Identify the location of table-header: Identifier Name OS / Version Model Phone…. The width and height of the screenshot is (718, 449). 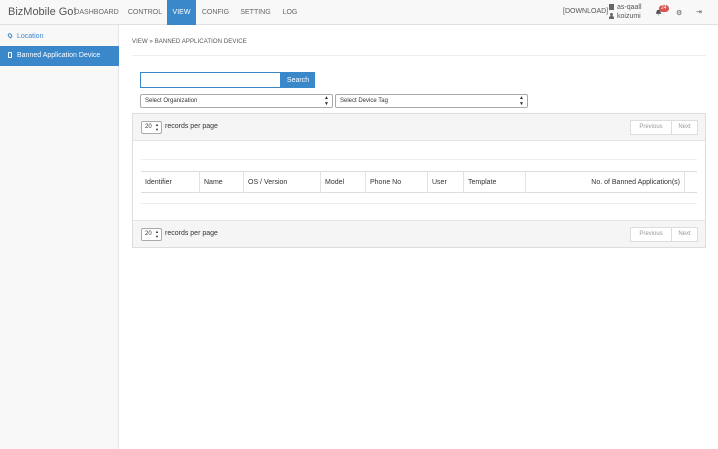
(419, 182).